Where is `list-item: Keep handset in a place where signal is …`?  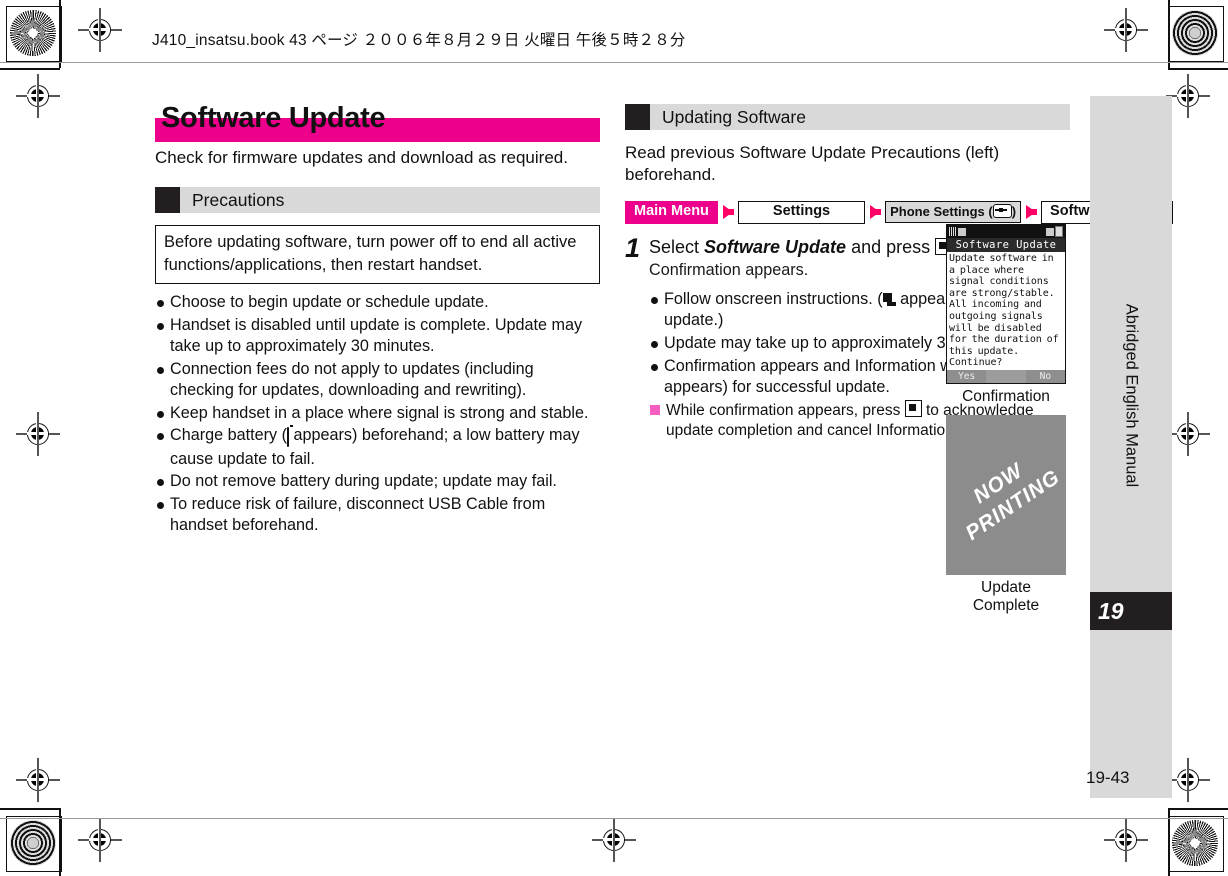
list-item: Keep handset in a place where signal is … is located at coordinates (377, 414).